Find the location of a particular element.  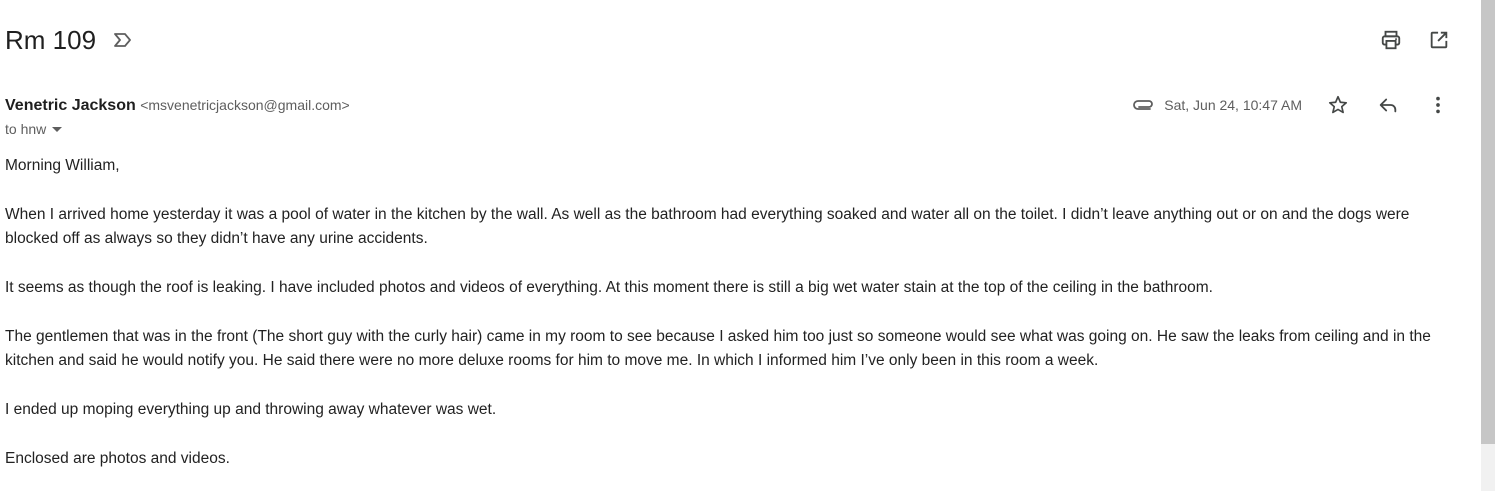

open-in-new-icon is located at coordinates (1439, 40).